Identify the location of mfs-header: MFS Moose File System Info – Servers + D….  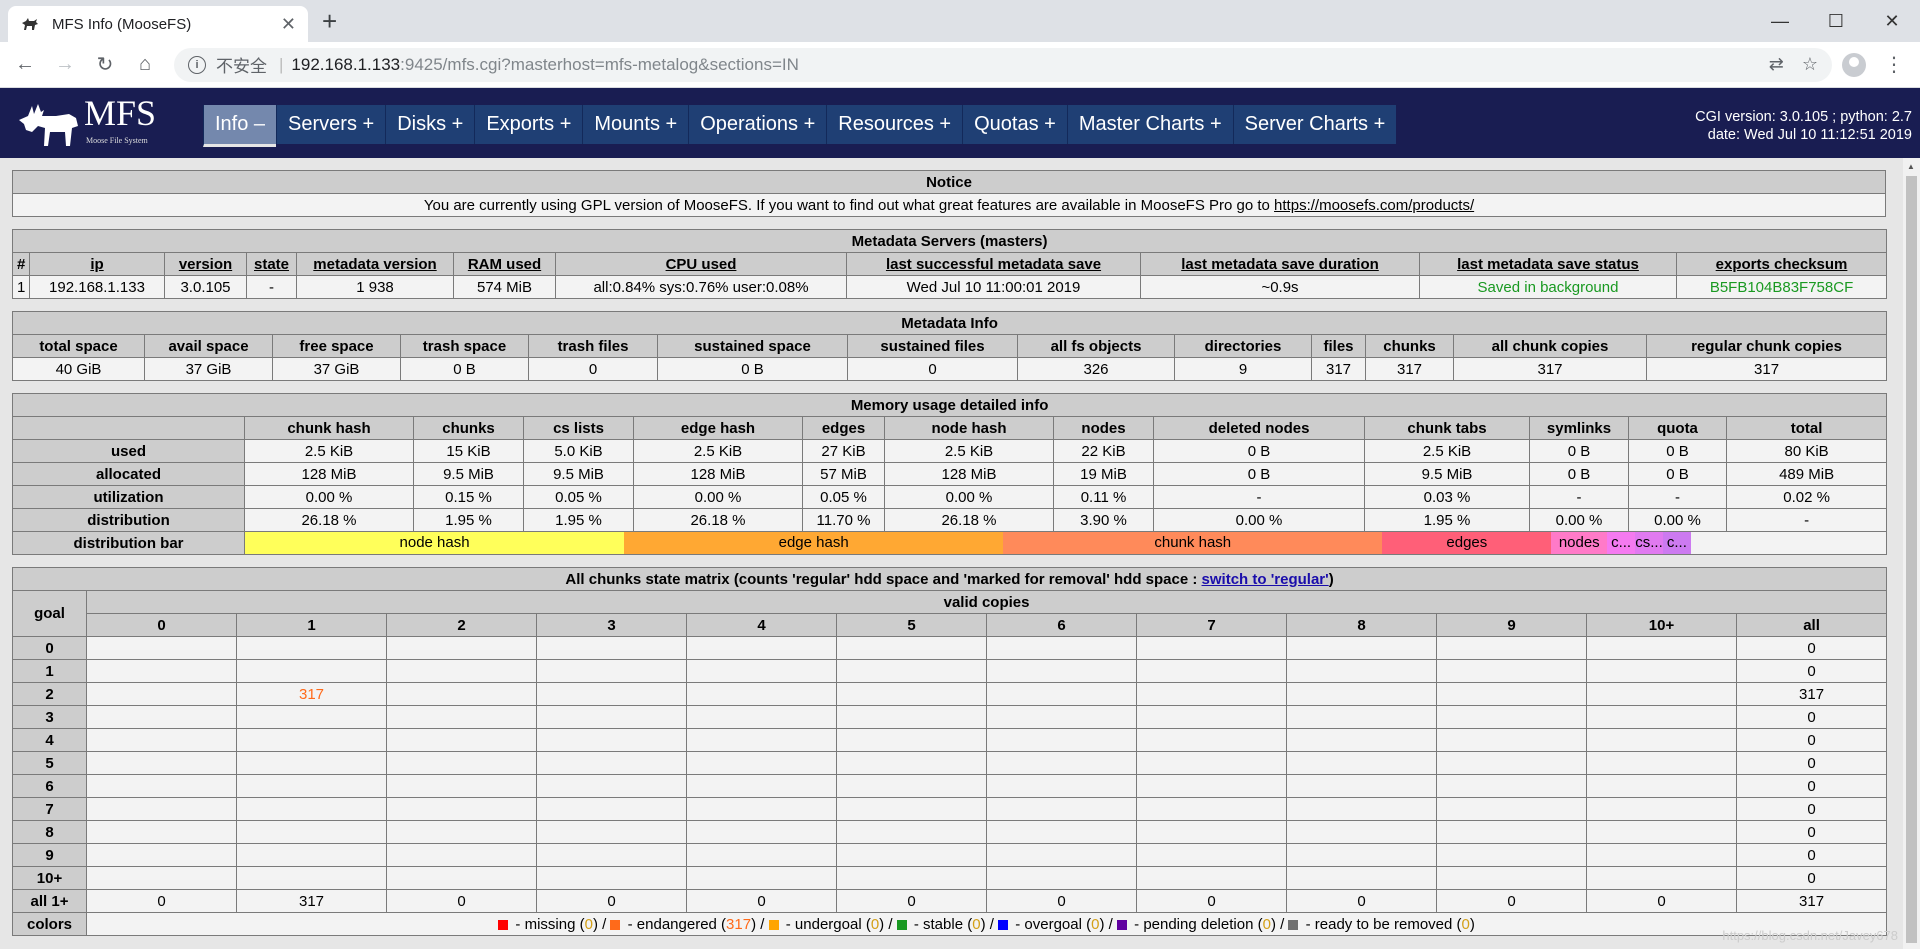
(960, 123).